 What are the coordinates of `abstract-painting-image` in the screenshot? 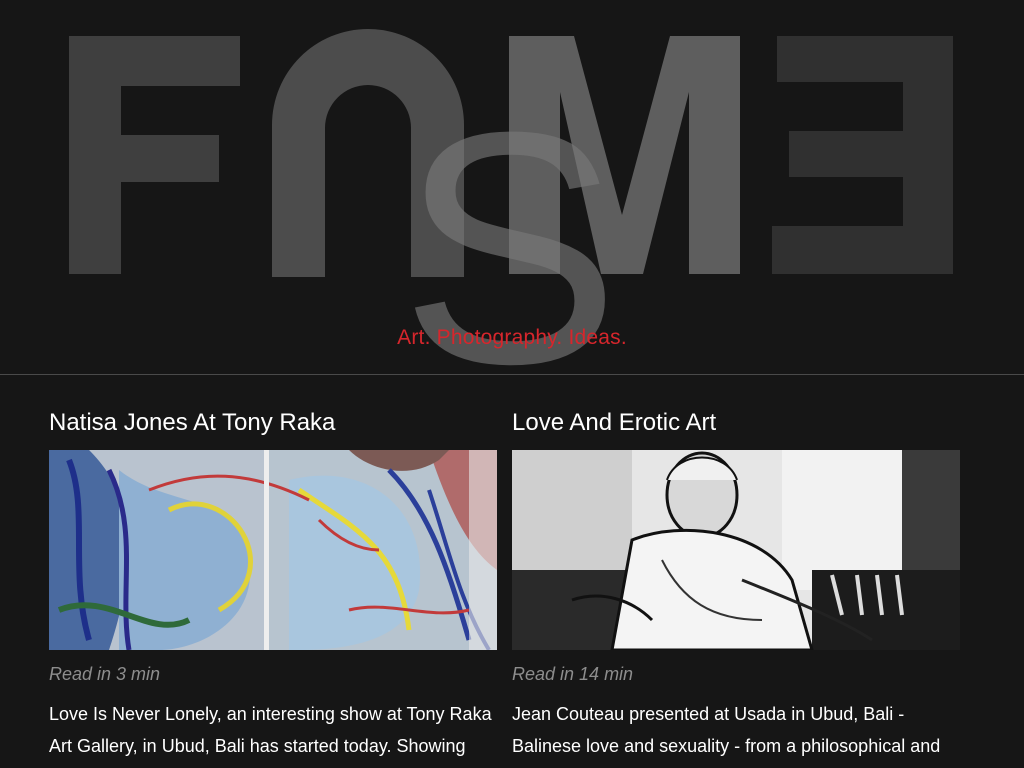 It's located at (273, 550).